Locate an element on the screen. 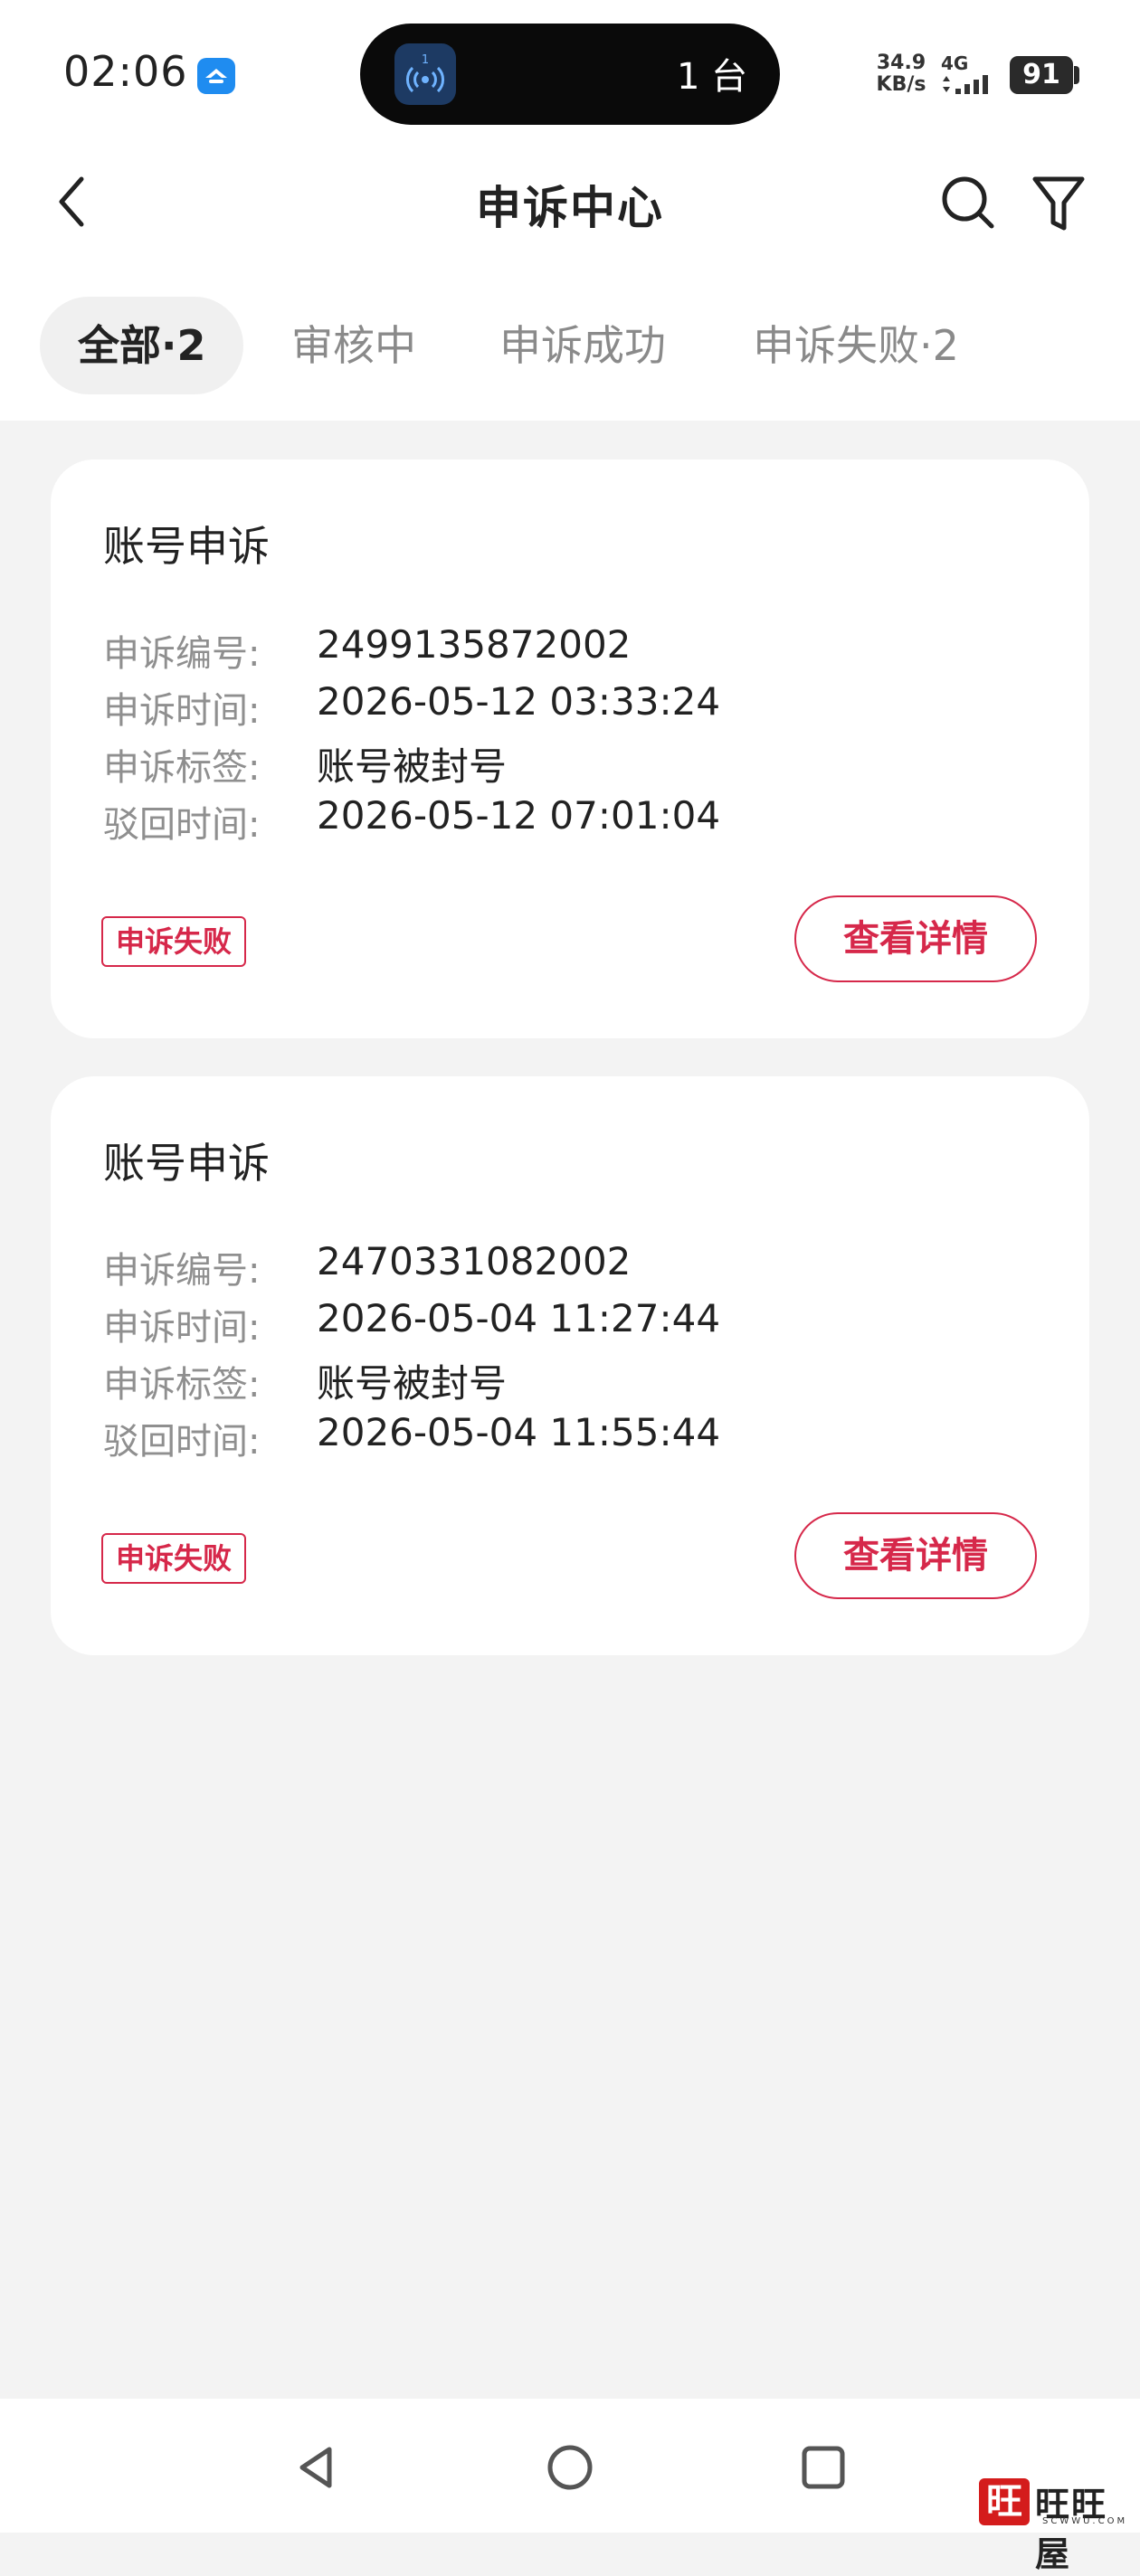 Image resolution: width=1140 pixels, height=2576 pixels. watermark-subtext: SCWWU.COM is located at coordinates (1085, 2521).